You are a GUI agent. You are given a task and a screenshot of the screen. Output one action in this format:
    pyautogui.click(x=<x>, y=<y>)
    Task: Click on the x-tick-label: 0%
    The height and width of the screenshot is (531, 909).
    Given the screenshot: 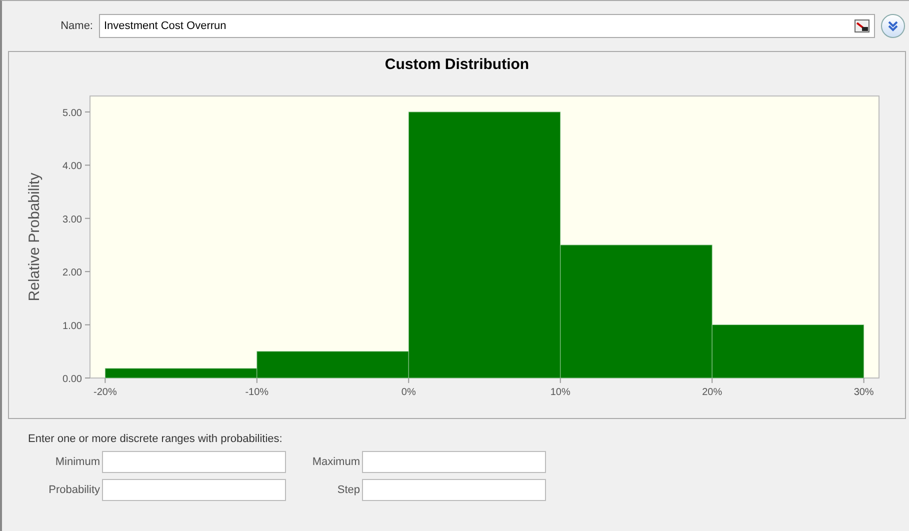 What is the action you would take?
    pyautogui.click(x=408, y=392)
    